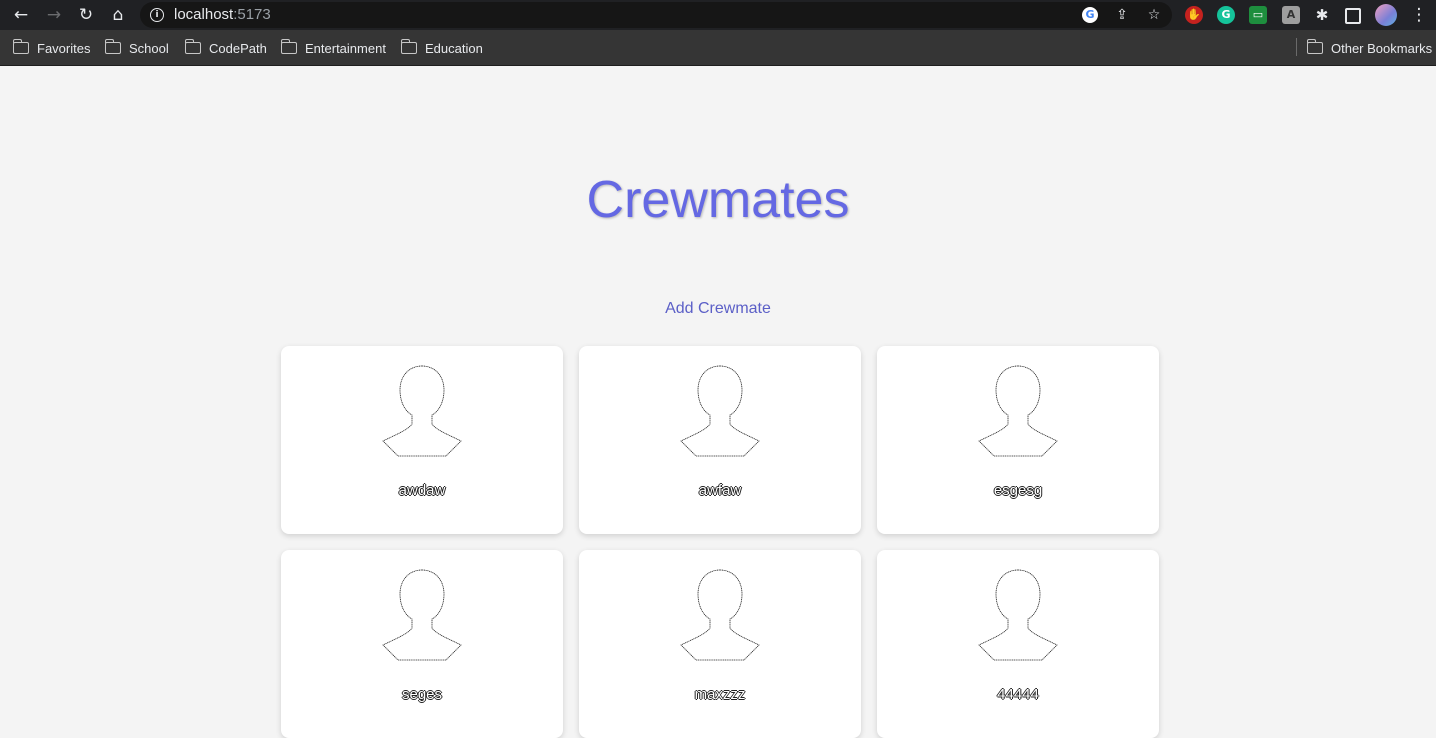 The height and width of the screenshot is (738, 1436). What do you see at coordinates (1018, 490) in the screenshot?
I see `crewmate-name: esgesg` at bounding box center [1018, 490].